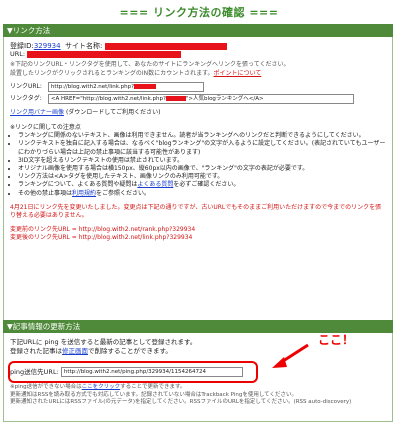  I want to click on link-url-label: リンクURL:, so click(26, 87).